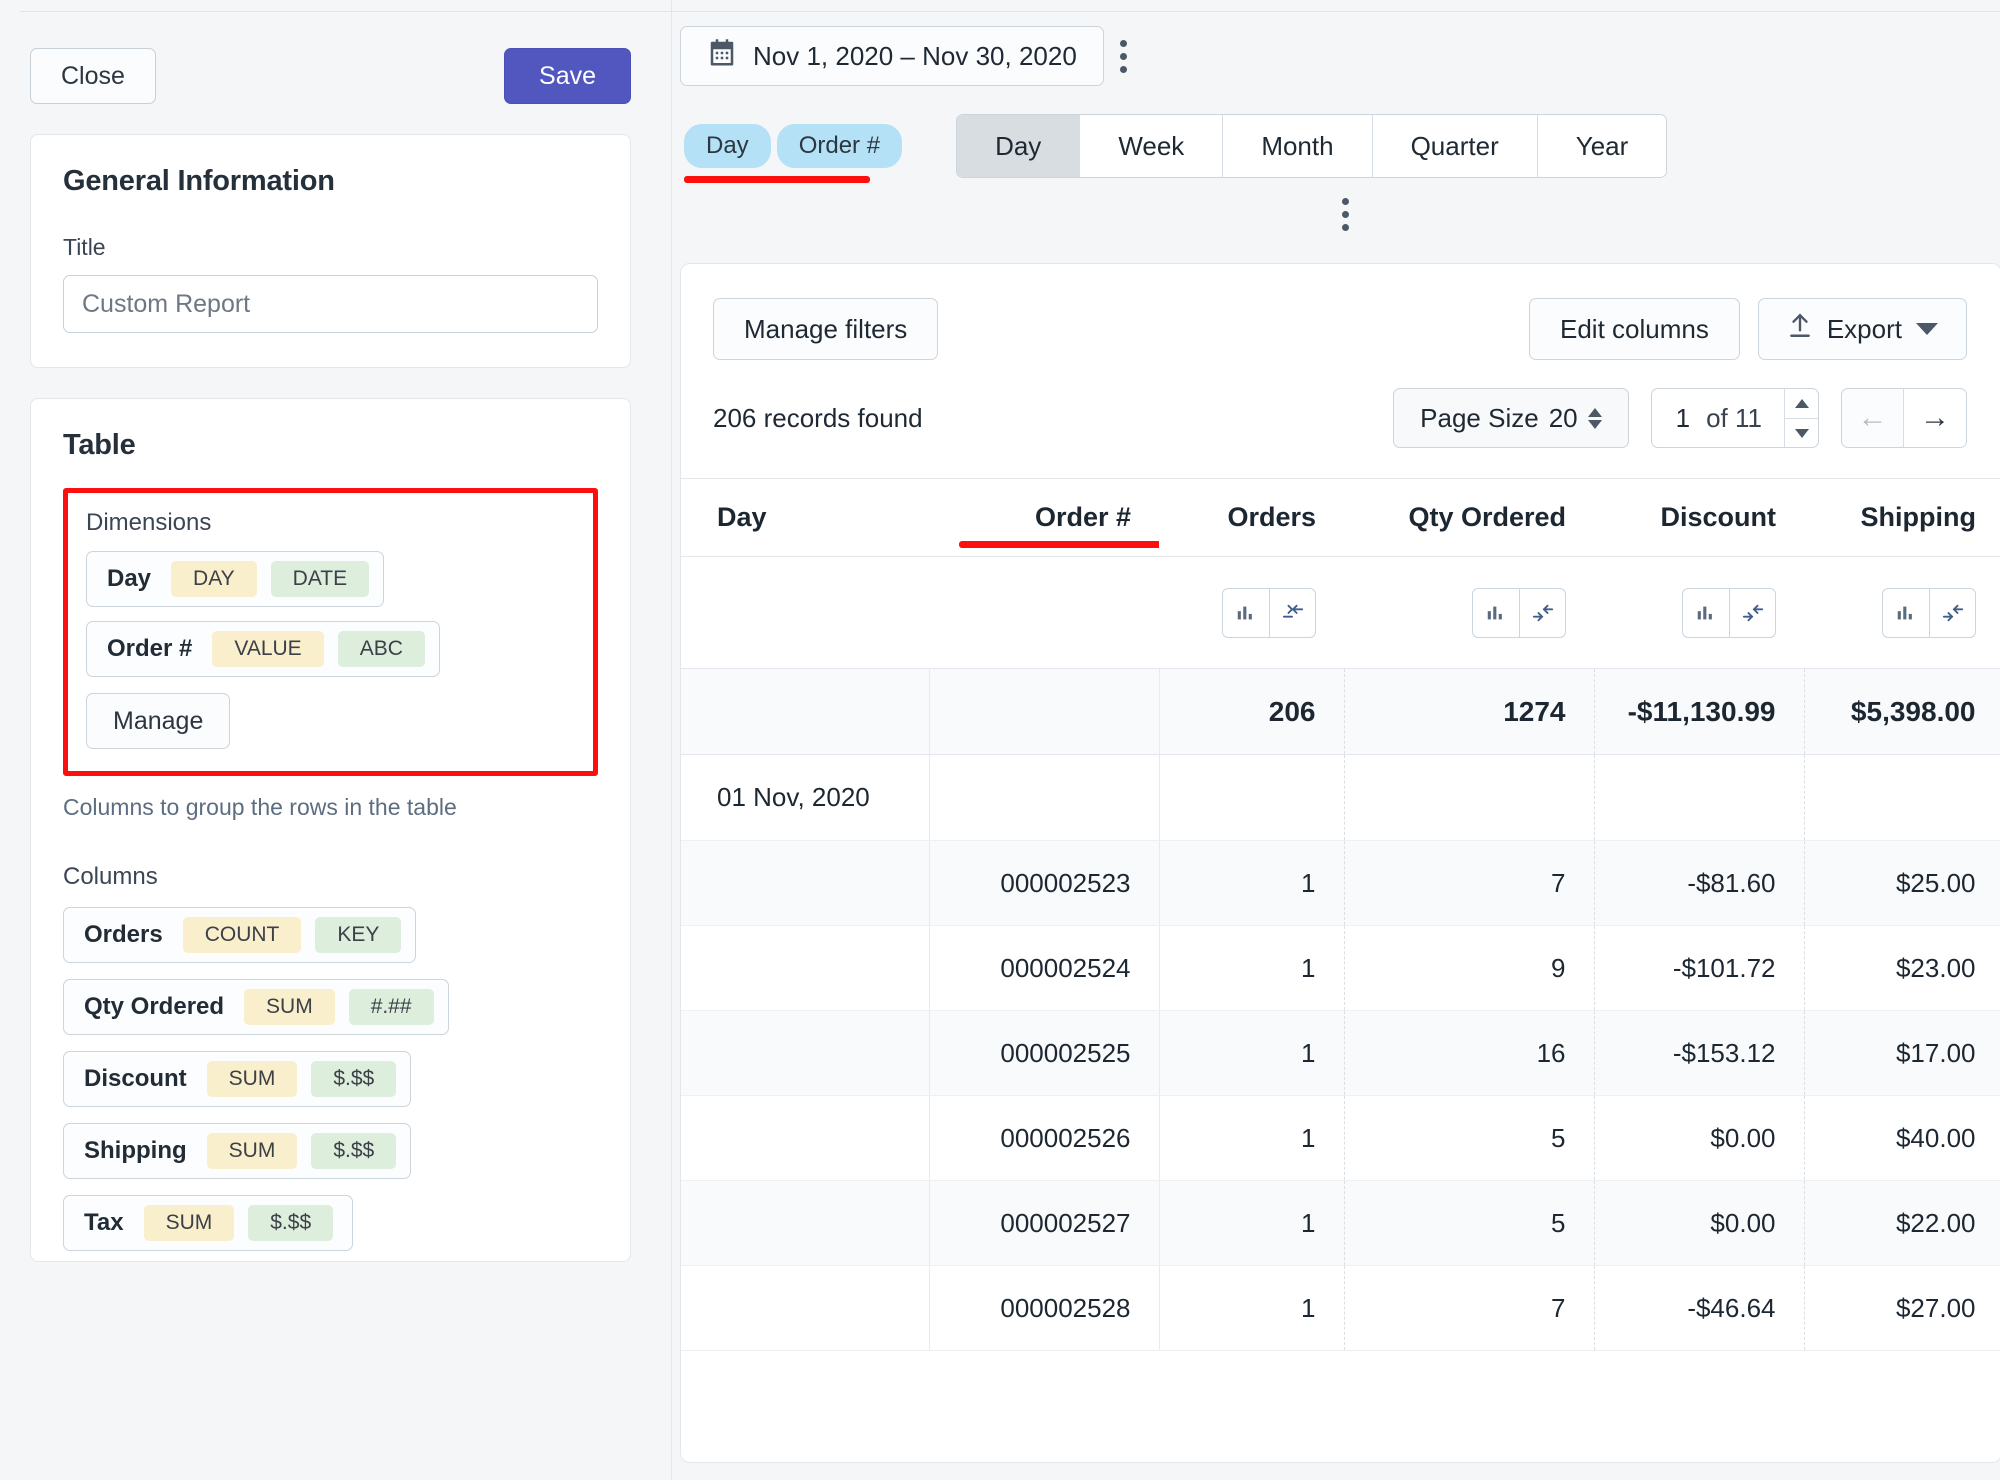 This screenshot has width=2000, height=1480. What do you see at coordinates (1699, 517) in the screenshot?
I see `column-header-discount: Discount` at bounding box center [1699, 517].